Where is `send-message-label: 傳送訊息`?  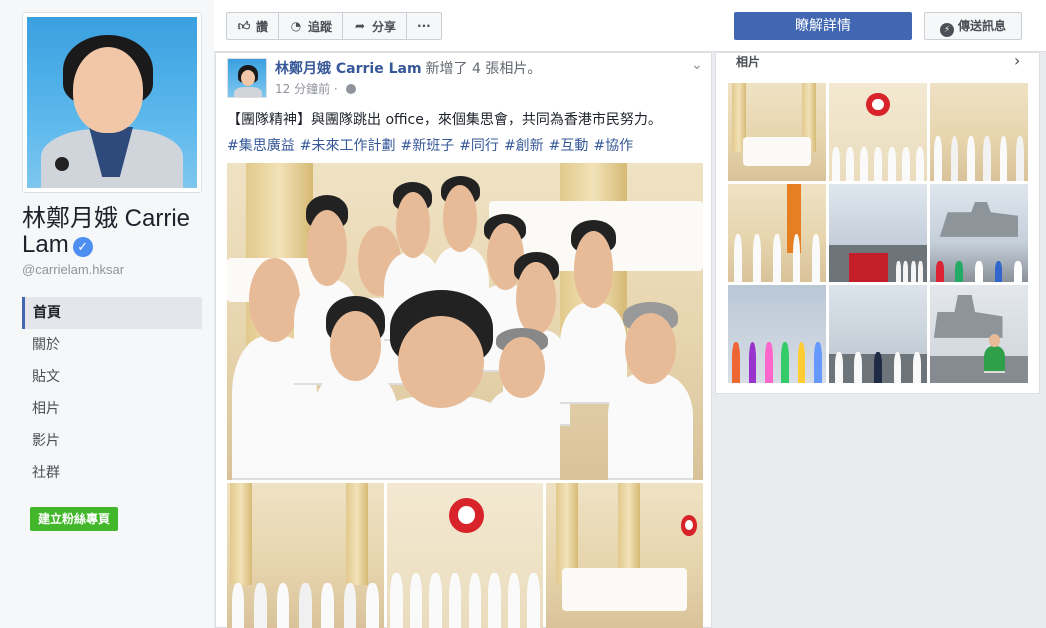 send-message-label: 傳送訊息 is located at coordinates (981, 26).